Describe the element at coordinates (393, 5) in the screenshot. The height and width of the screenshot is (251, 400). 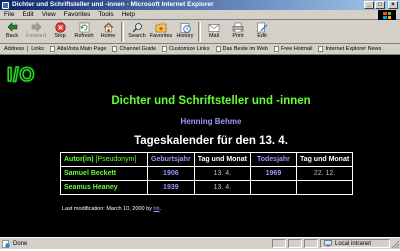
I see `close-button: ×` at that location.